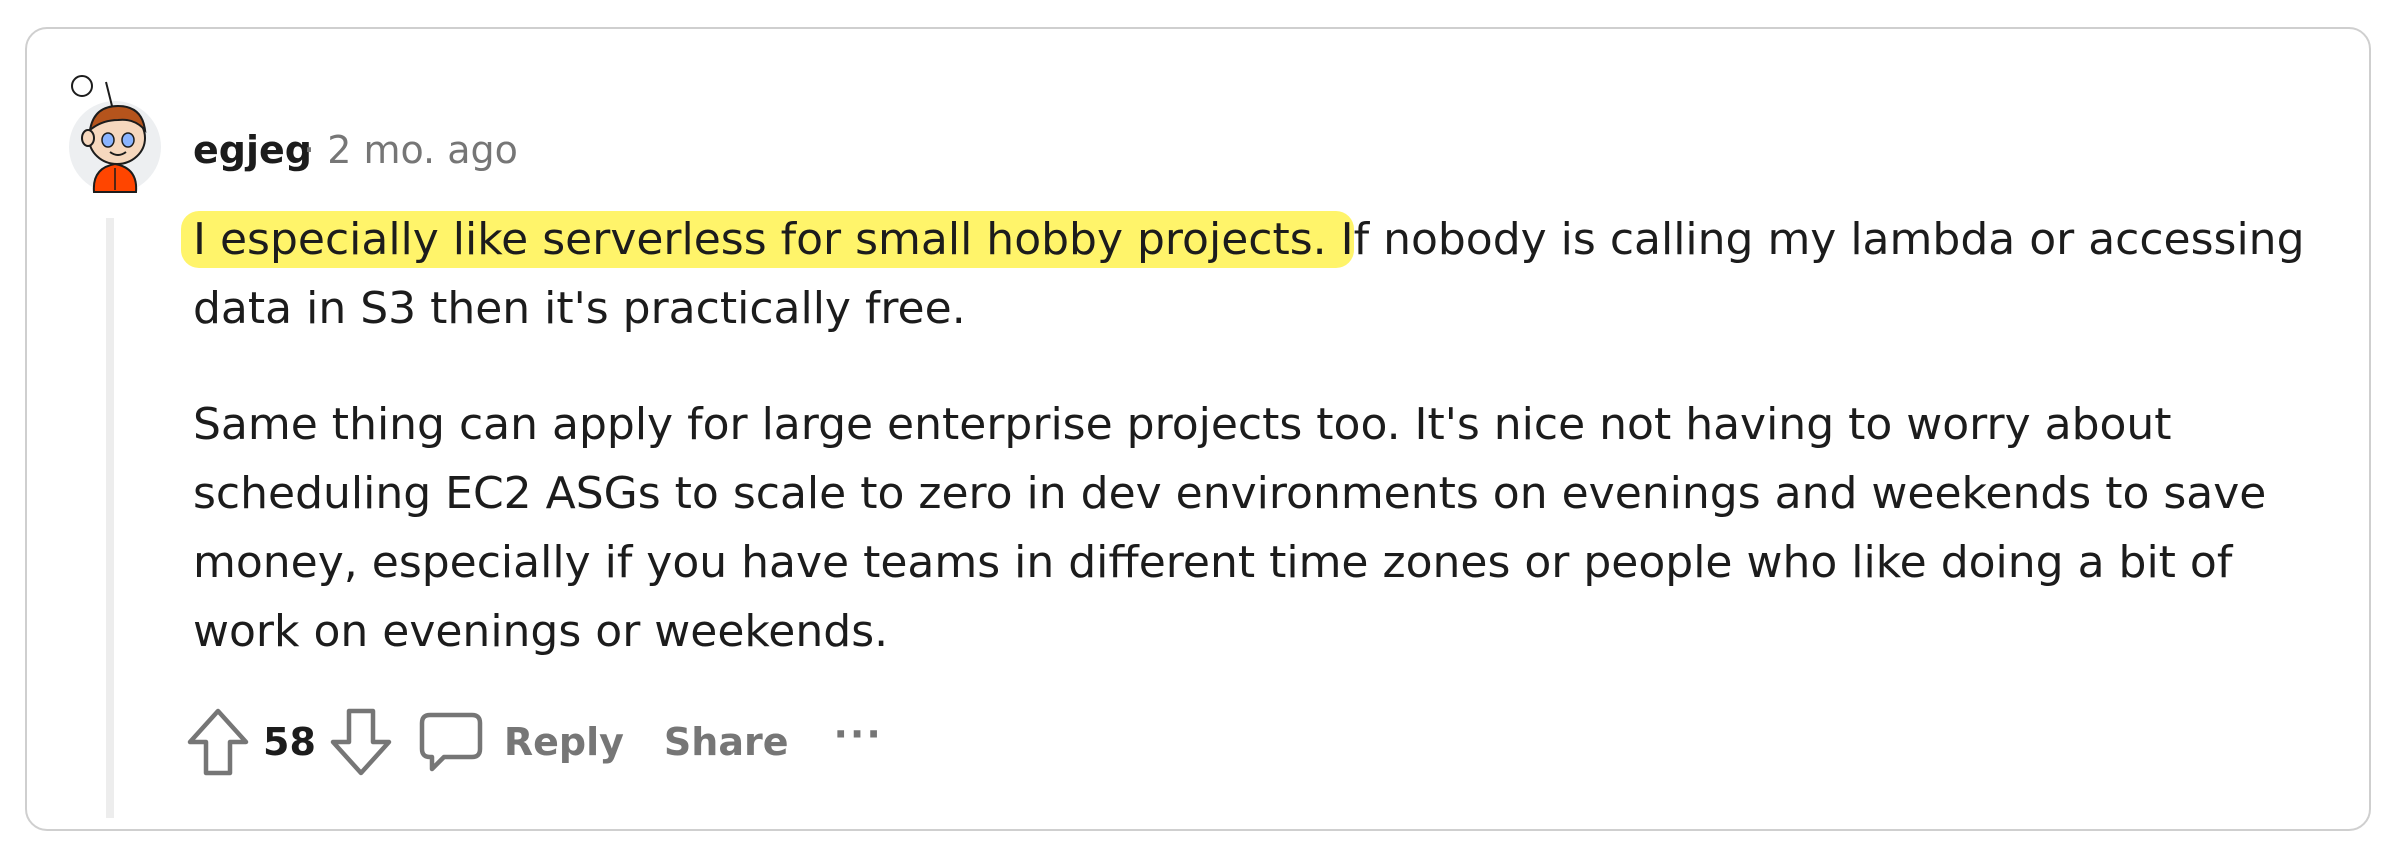 This screenshot has height=859, width=2398. I want to click on arrow-down-outline-icon, so click(361, 742).